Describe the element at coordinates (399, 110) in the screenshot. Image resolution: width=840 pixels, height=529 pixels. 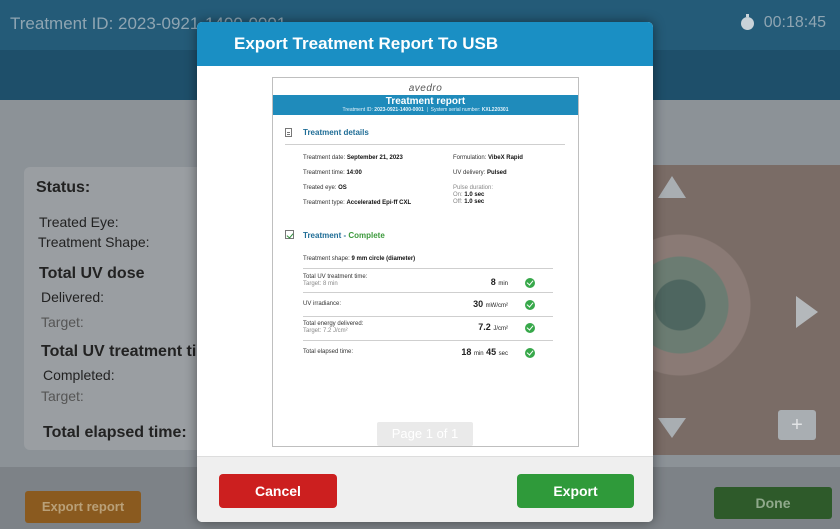
I see `treatment-id-value: 2023-0921-1400-0001` at that location.